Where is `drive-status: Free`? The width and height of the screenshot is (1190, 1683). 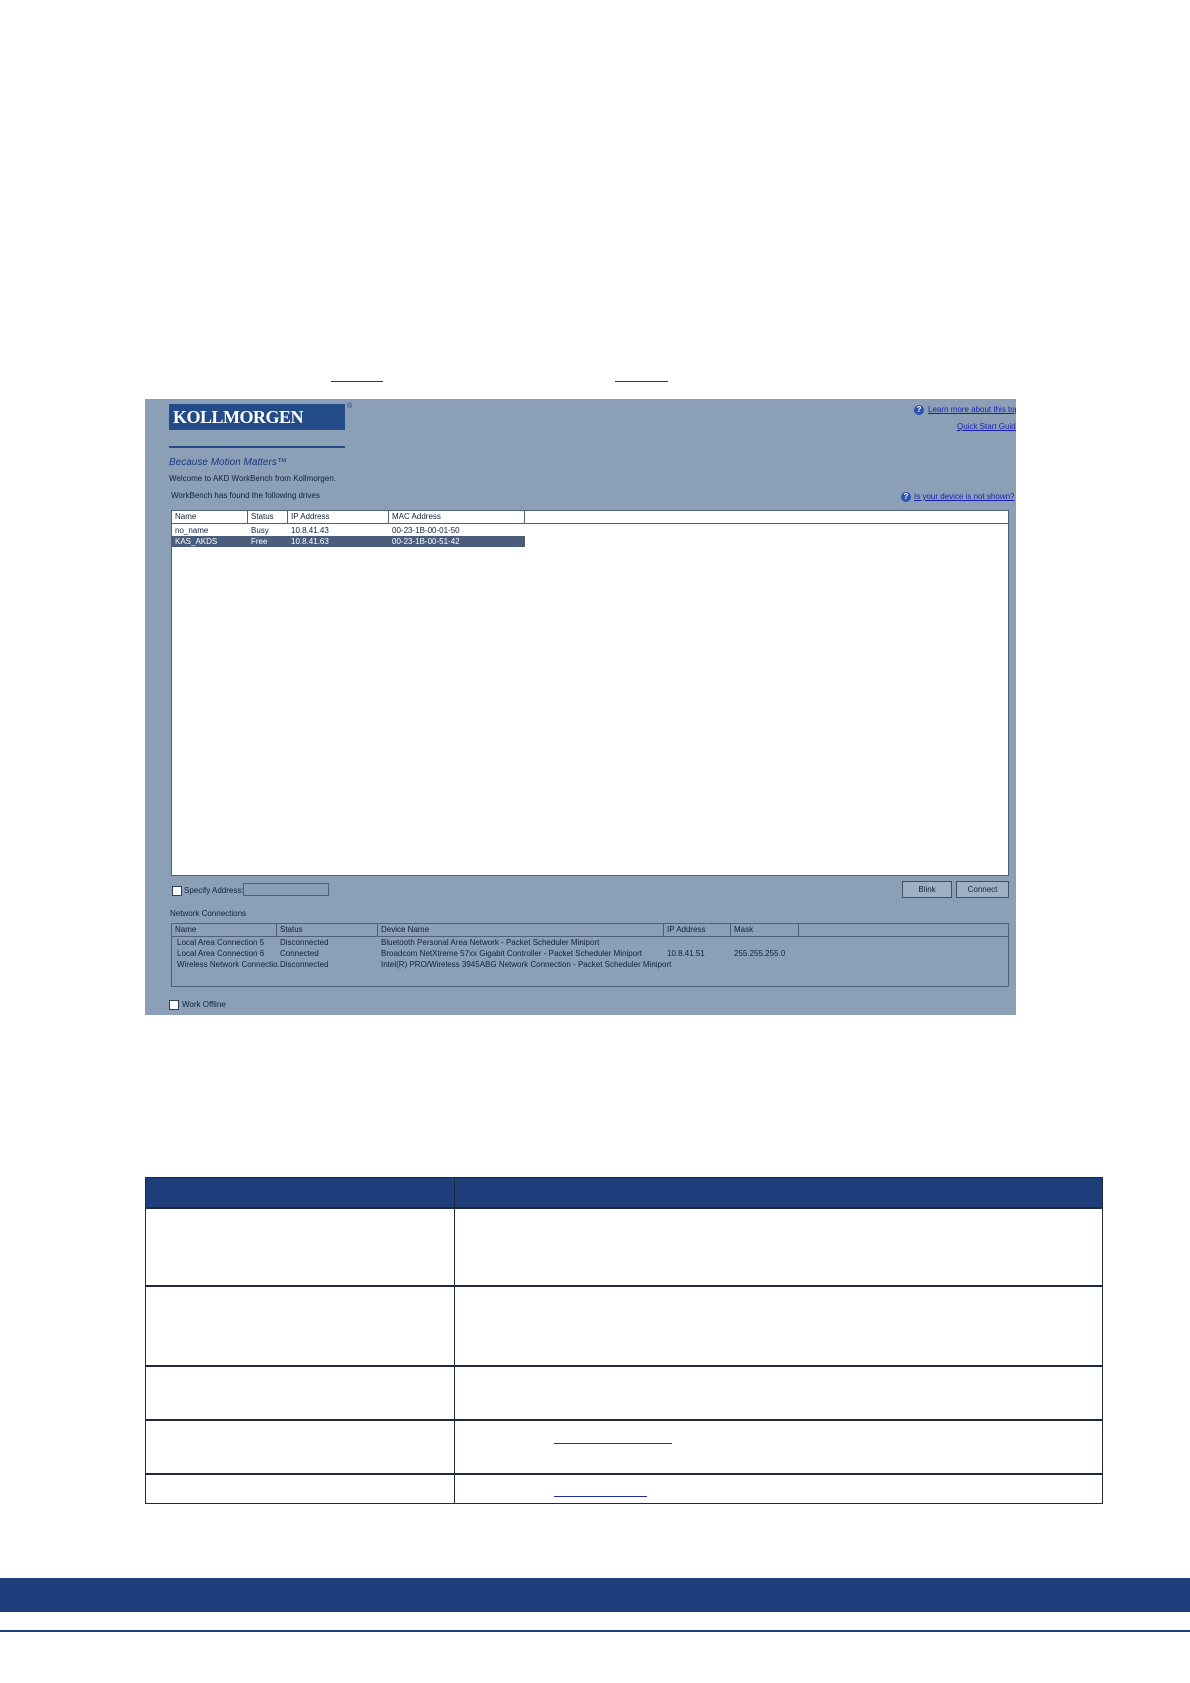
drive-status: Free is located at coordinates (259, 541).